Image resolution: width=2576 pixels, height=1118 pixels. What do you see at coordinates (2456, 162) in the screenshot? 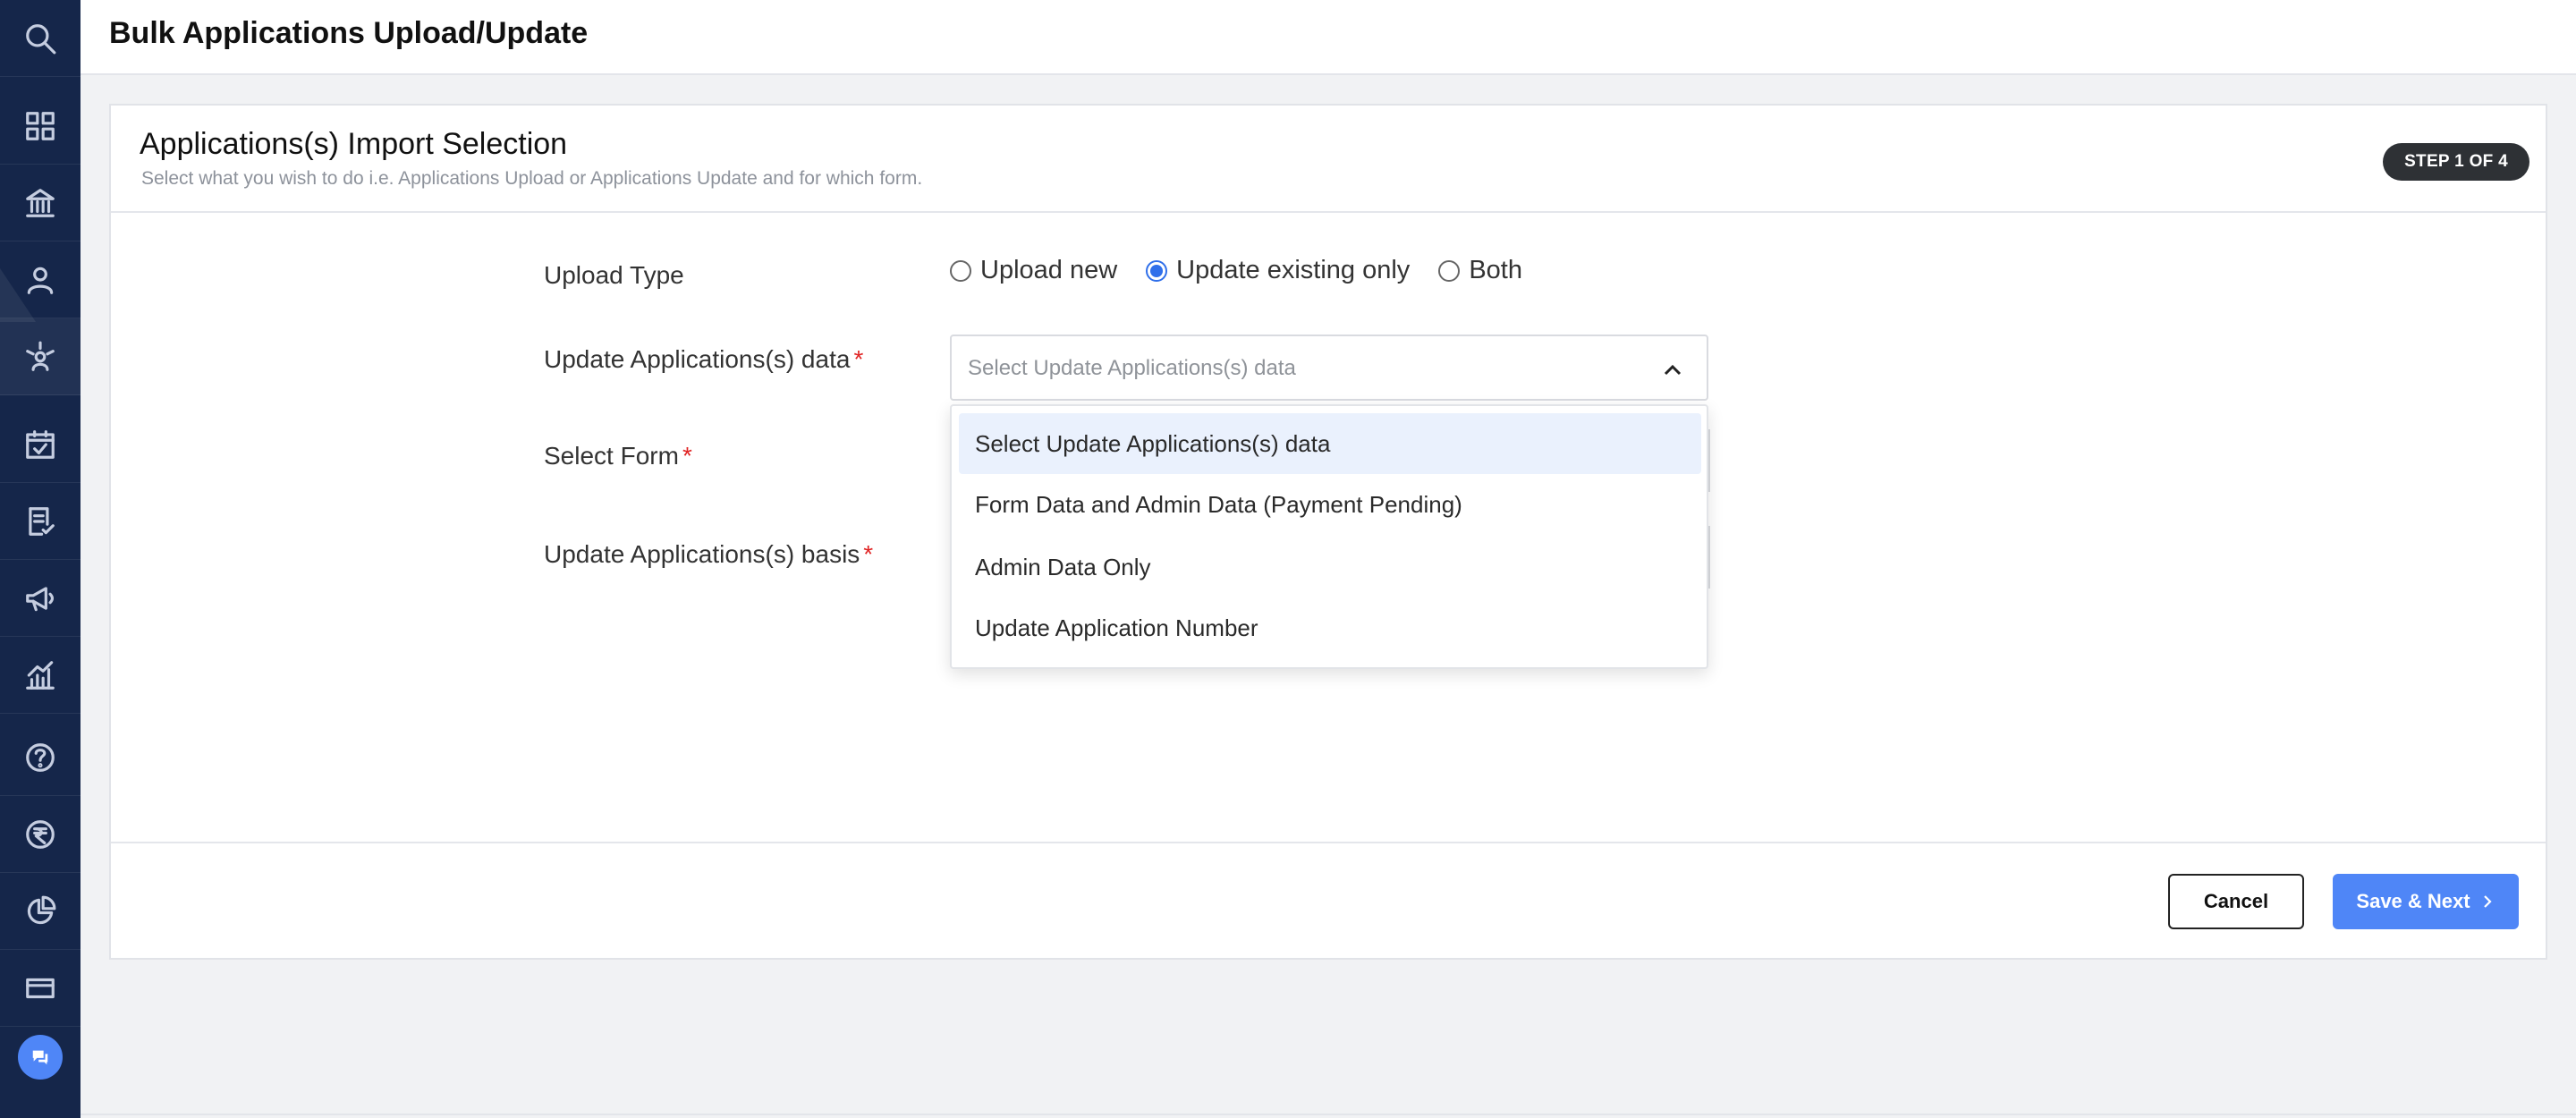
I see `step-badge: STEP 1 OF 4` at bounding box center [2456, 162].